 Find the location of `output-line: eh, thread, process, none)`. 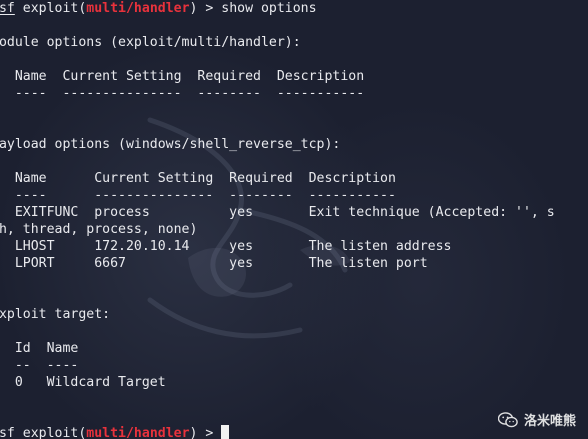

output-line: eh, thread, process, none) is located at coordinates (99, 229).